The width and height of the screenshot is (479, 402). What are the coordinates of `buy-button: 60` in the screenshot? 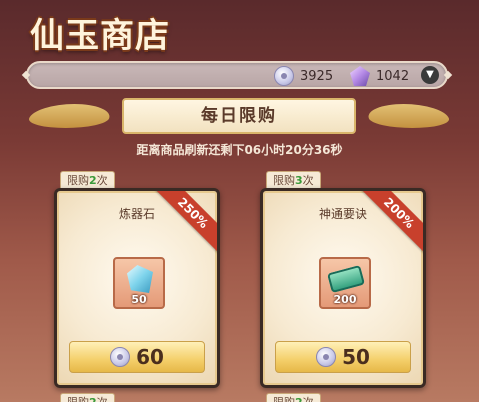 It's located at (137, 357).